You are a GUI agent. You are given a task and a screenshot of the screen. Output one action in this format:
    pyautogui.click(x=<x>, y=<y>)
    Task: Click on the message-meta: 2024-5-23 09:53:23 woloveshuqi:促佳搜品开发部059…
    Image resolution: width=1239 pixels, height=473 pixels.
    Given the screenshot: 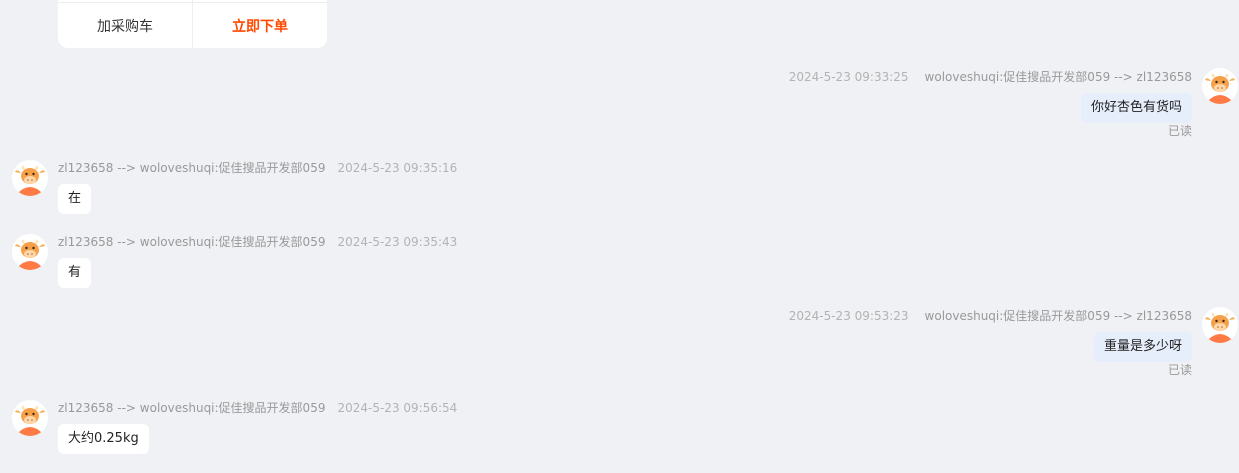 What is the action you would take?
    pyautogui.click(x=990, y=316)
    